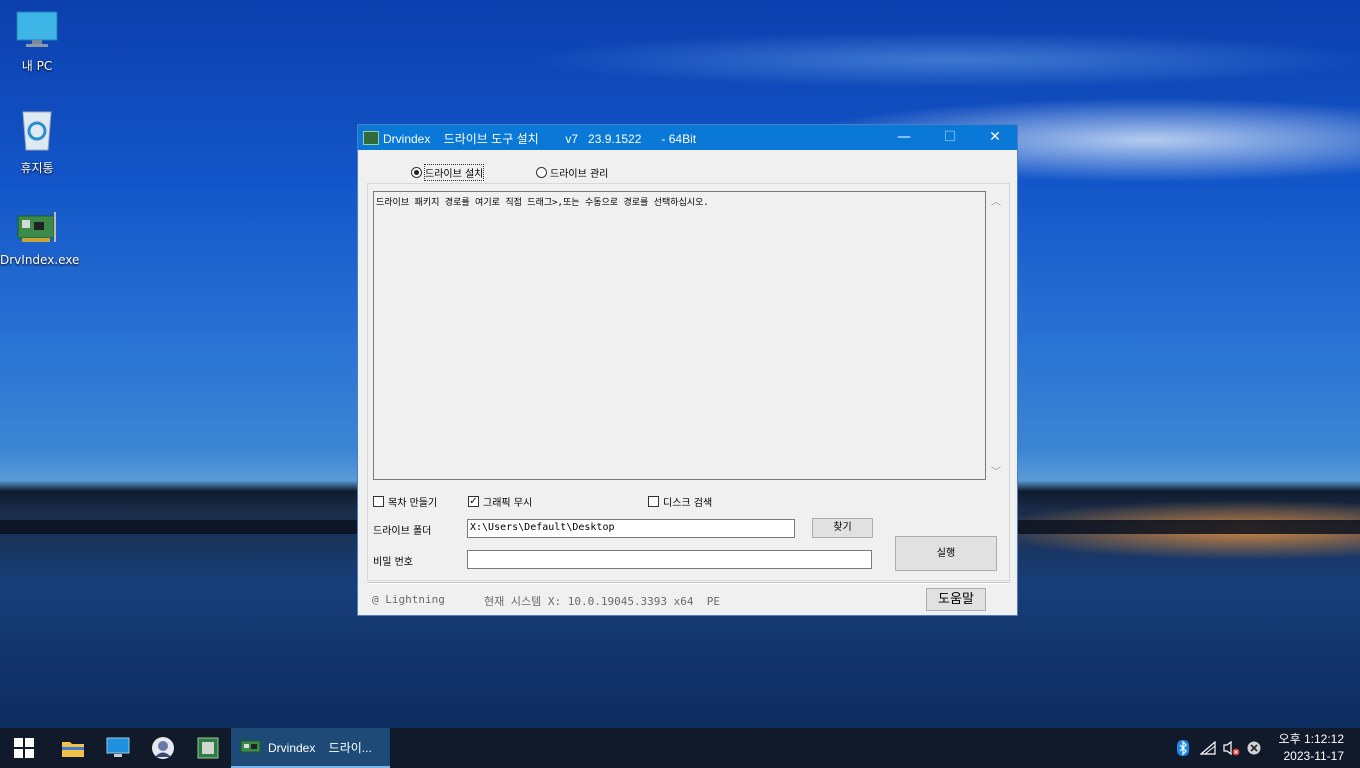 This screenshot has width=1360, height=768. I want to click on desktop-icon-label: 휴지통, so click(37, 168).